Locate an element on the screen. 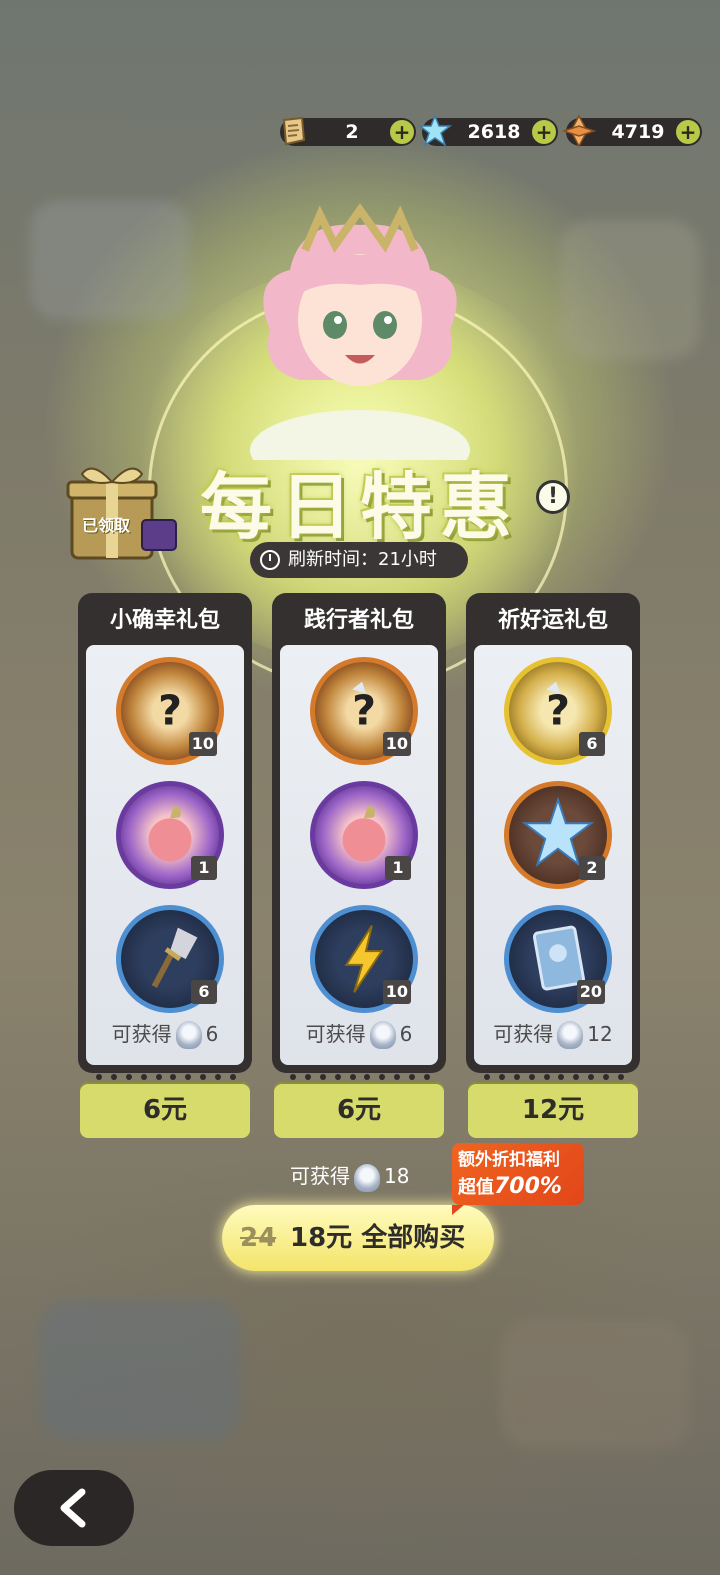 The image size is (720, 1575). original-price: 24 is located at coordinates (258, 1238).